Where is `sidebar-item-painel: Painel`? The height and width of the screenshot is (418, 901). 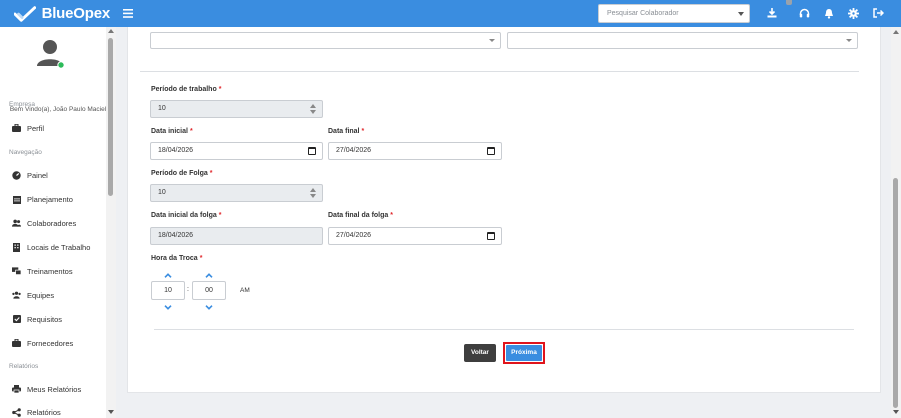 sidebar-item-painel: Painel is located at coordinates (30, 175).